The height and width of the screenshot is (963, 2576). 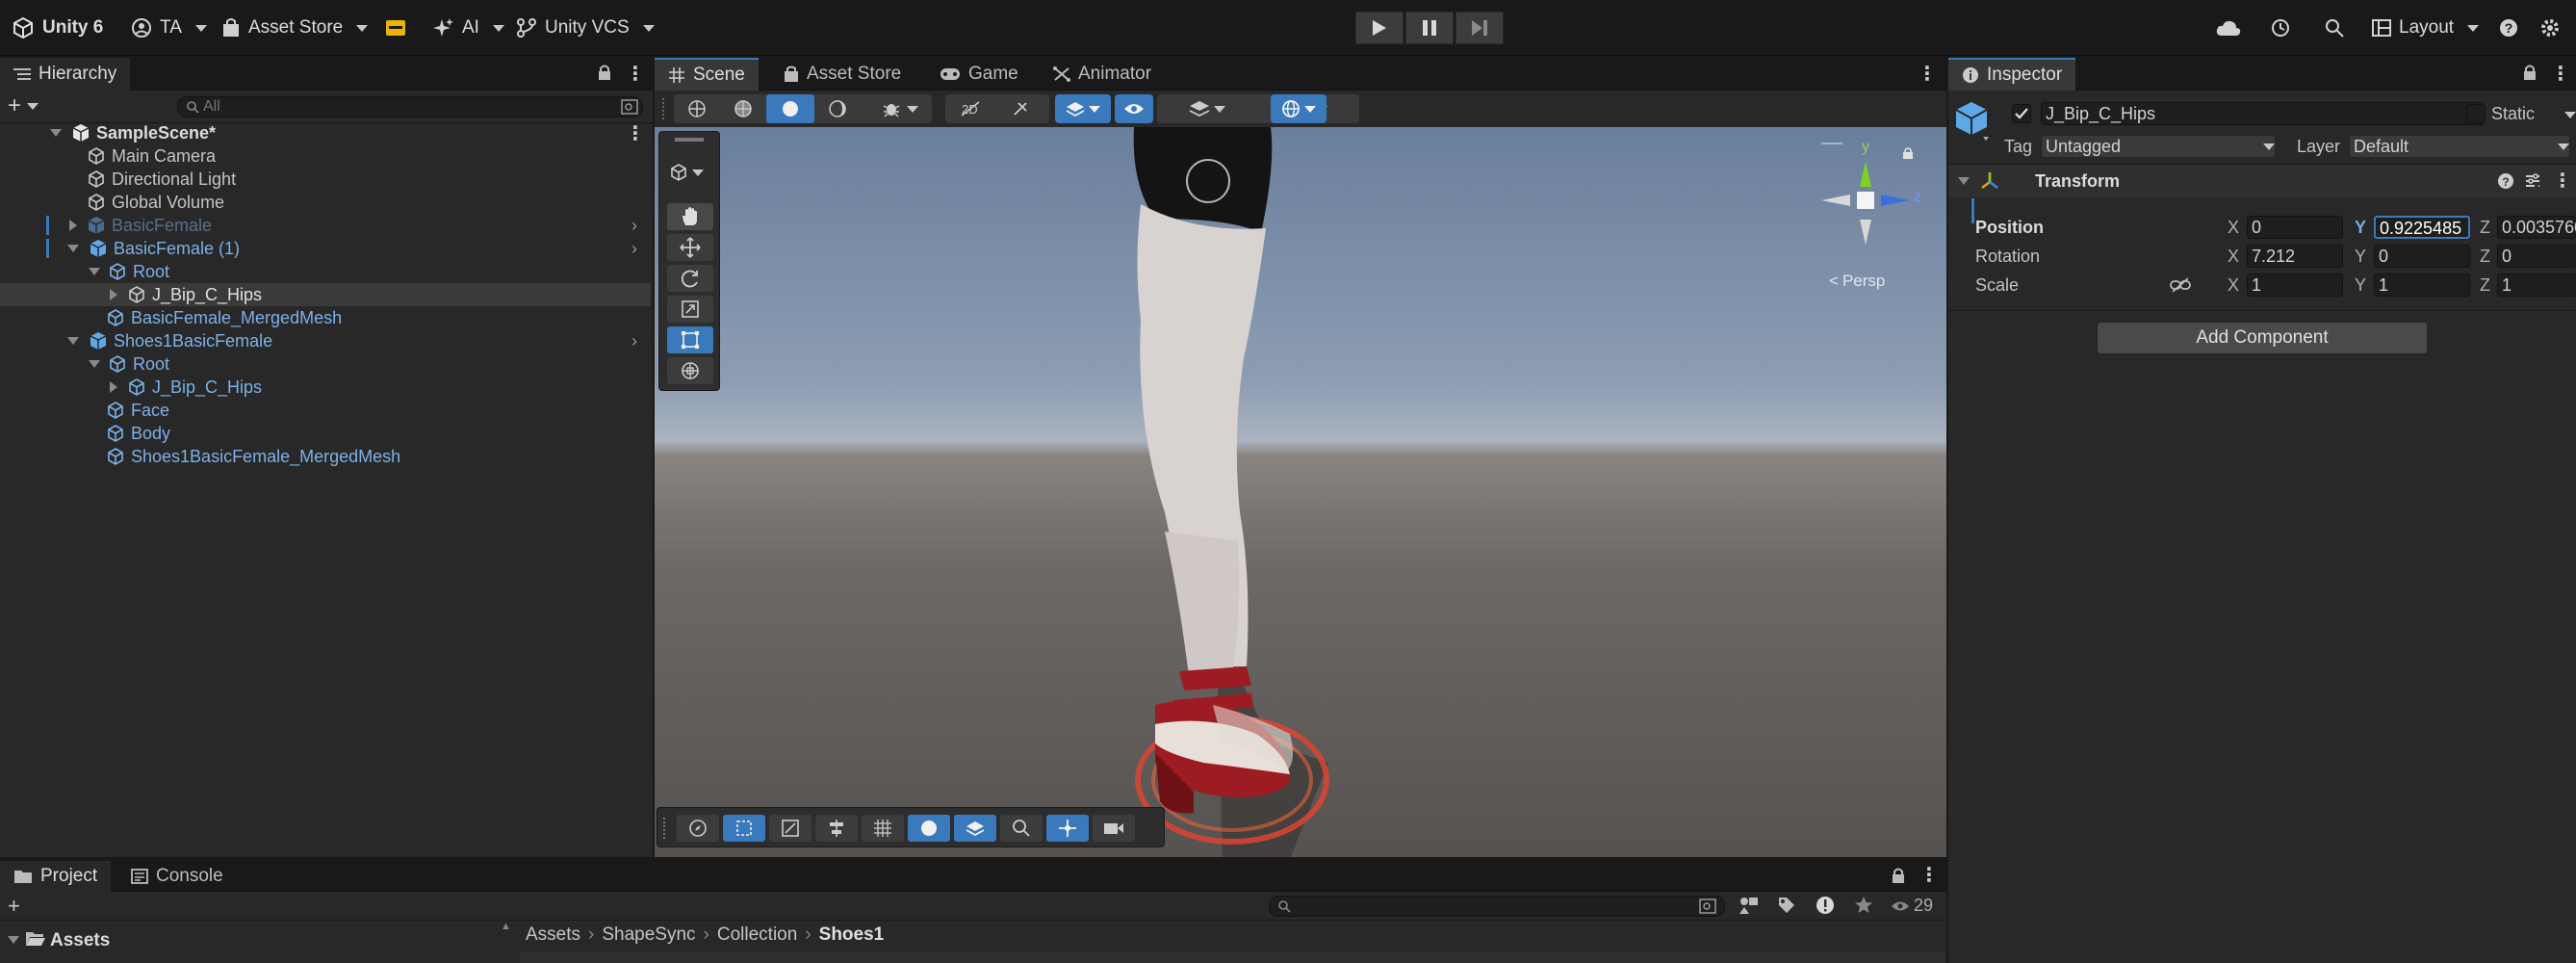 I want to click on active-checkbox, so click(x=2022, y=113).